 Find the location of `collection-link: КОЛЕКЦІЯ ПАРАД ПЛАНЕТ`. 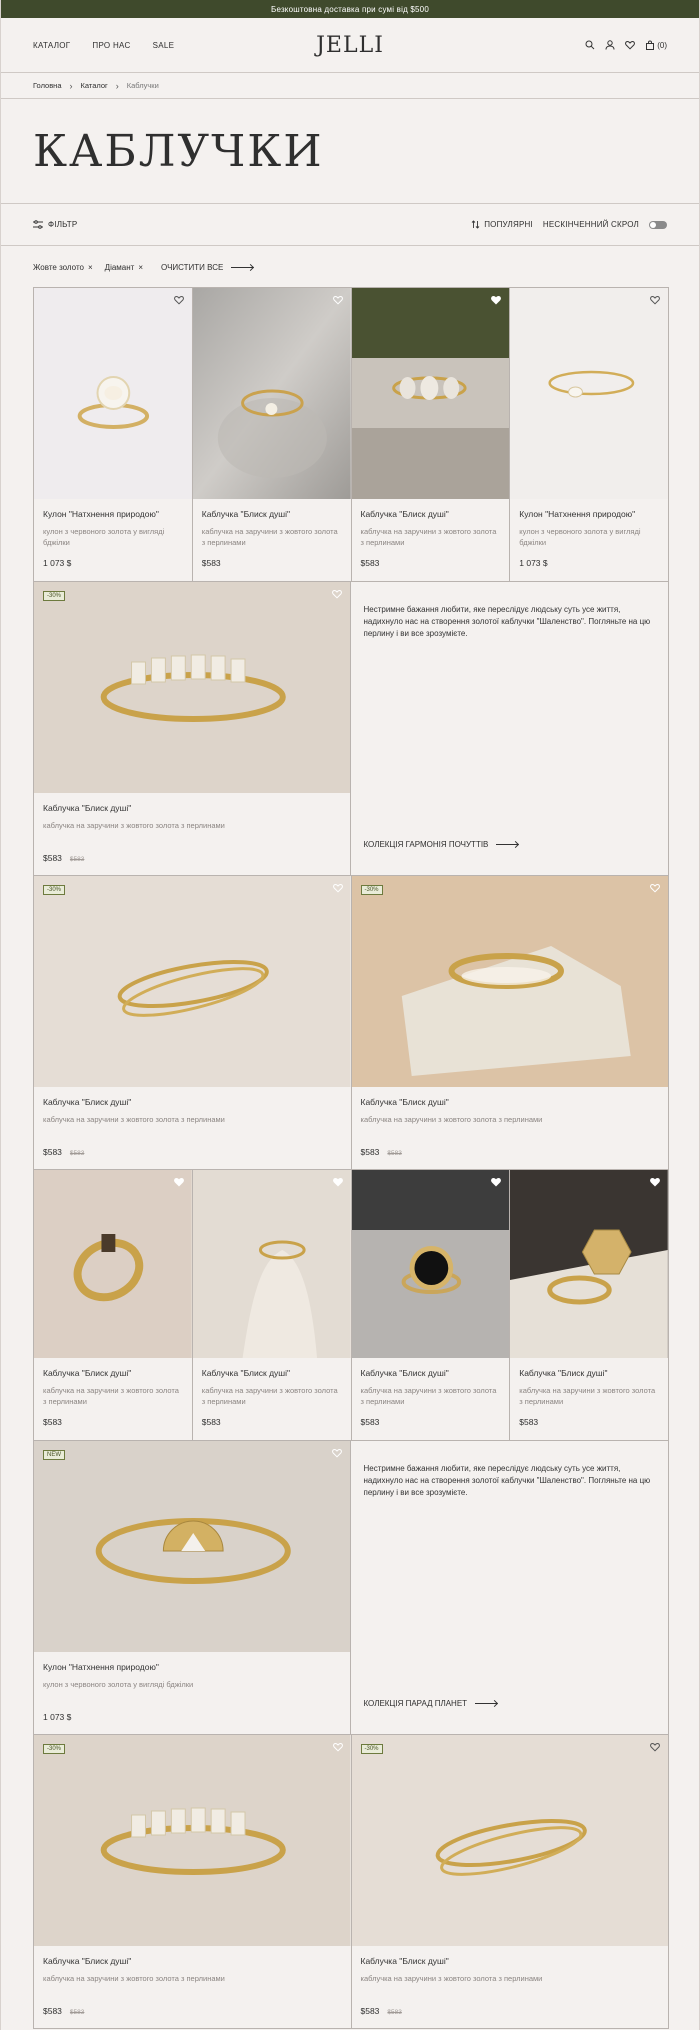

collection-link: КОЛЕКЦІЯ ПАРАД ПЛАНЕТ is located at coordinates (430, 1703).